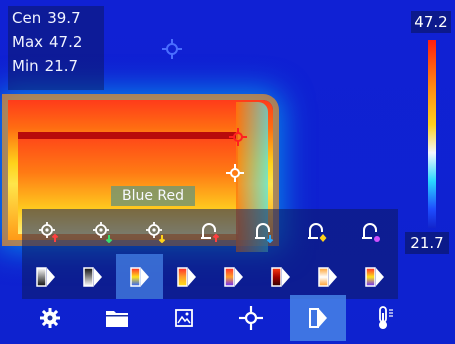 This screenshot has width=455, height=344. I want to click on palette-icon-row, so click(210, 276).